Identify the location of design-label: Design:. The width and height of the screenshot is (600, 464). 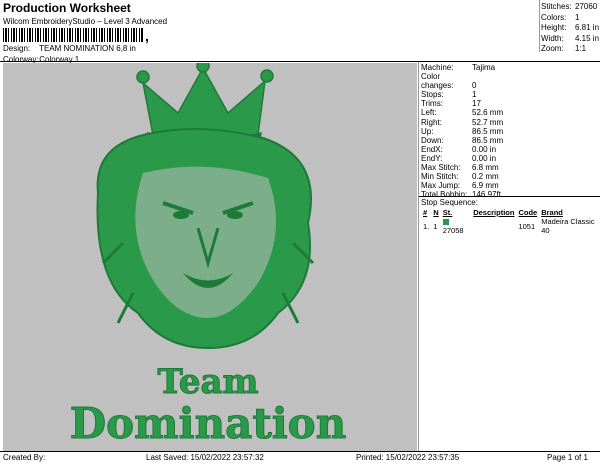
(17, 48).